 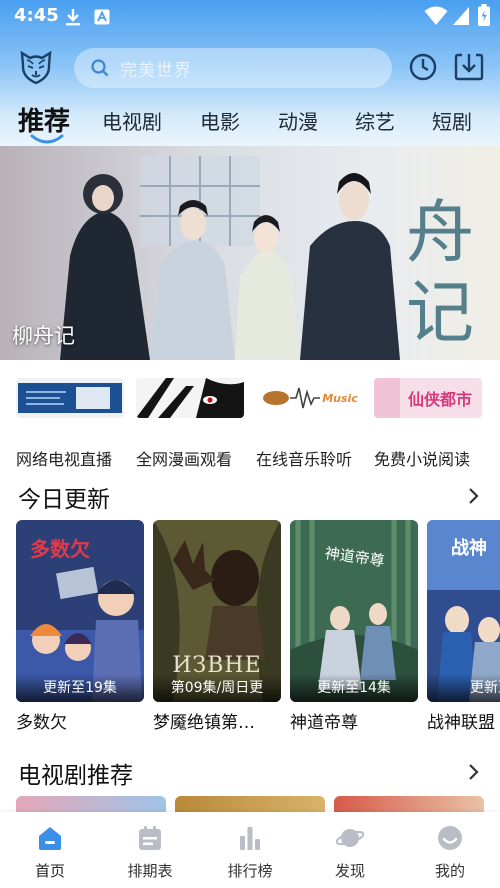 I want to click on history-clock-icon, so click(x=423, y=67).